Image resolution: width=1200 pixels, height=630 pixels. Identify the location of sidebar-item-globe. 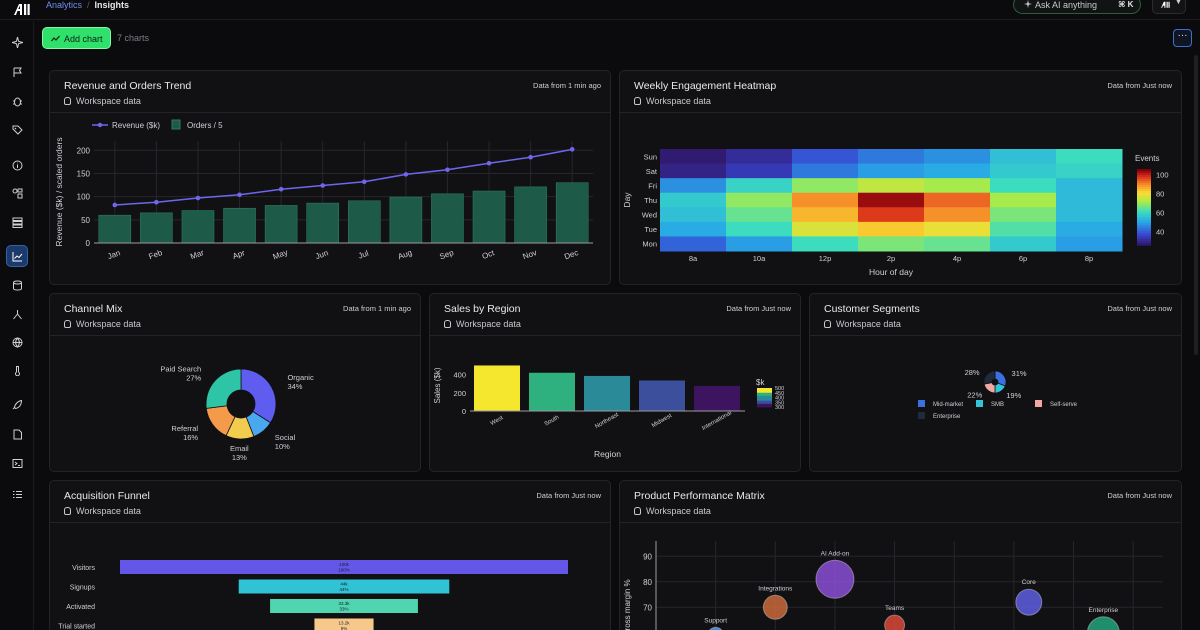
(17, 342).